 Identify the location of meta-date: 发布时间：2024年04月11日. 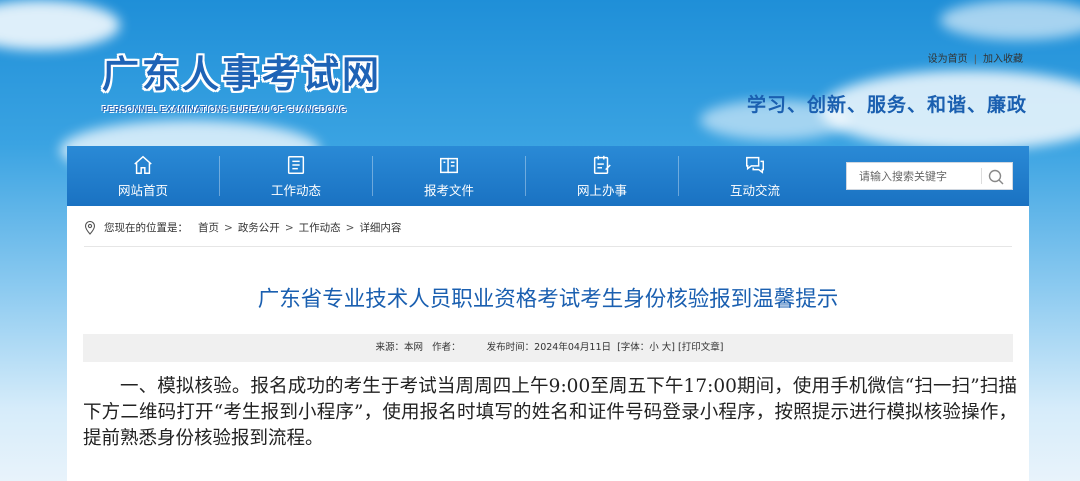
(549, 347).